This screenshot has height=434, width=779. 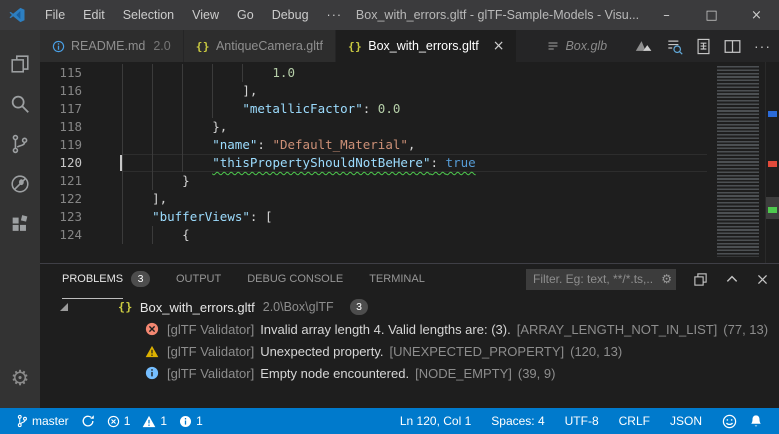 What do you see at coordinates (409, 145) in the screenshot?
I see `code-line-119: 119 "name": "Default_Material",` at bounding box center [409, 145].